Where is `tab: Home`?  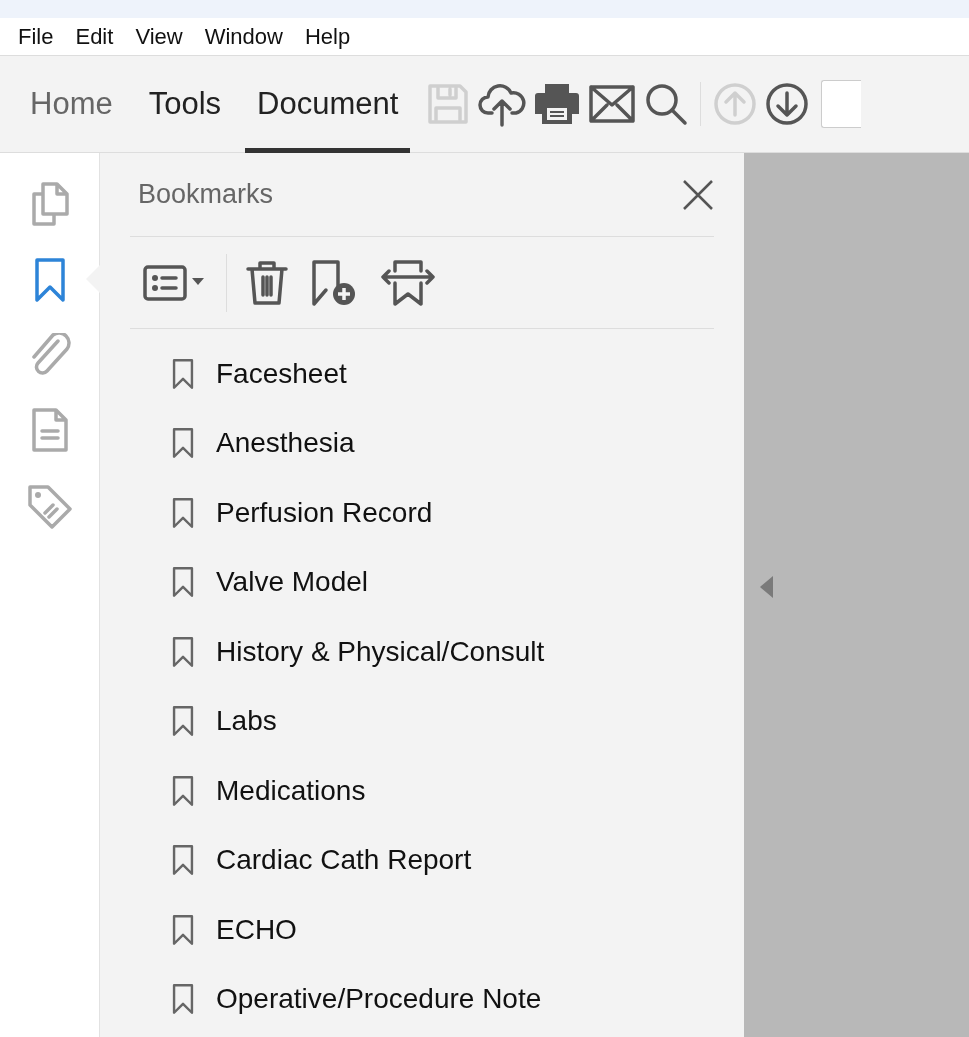
tab: Home is located at coordinates (71, 104).